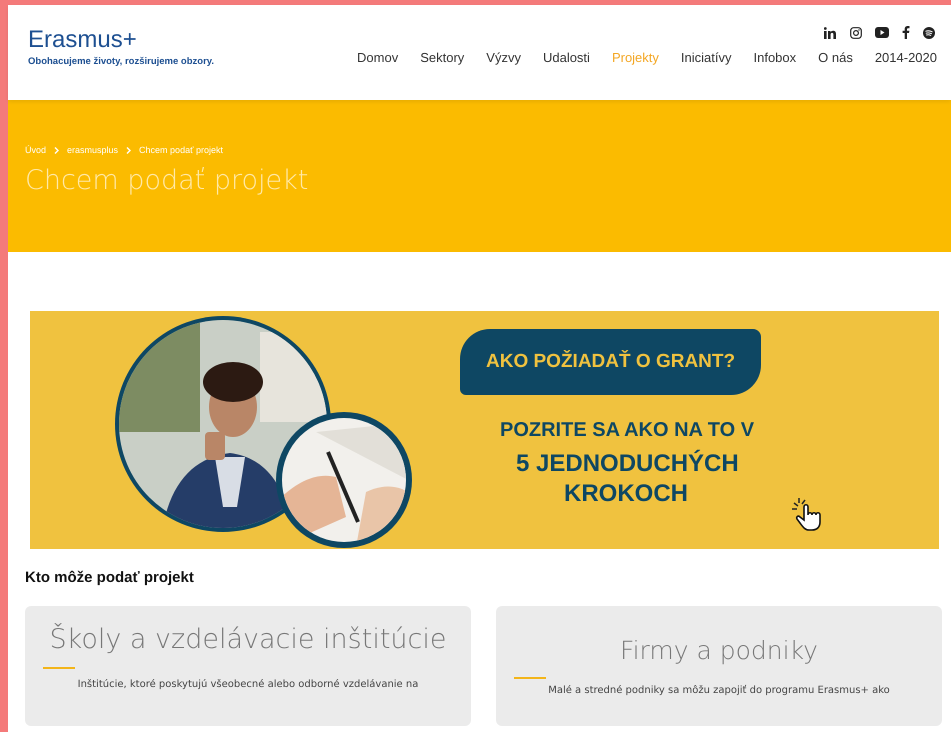  I want to click on spotify-icon, so click(929, 32).